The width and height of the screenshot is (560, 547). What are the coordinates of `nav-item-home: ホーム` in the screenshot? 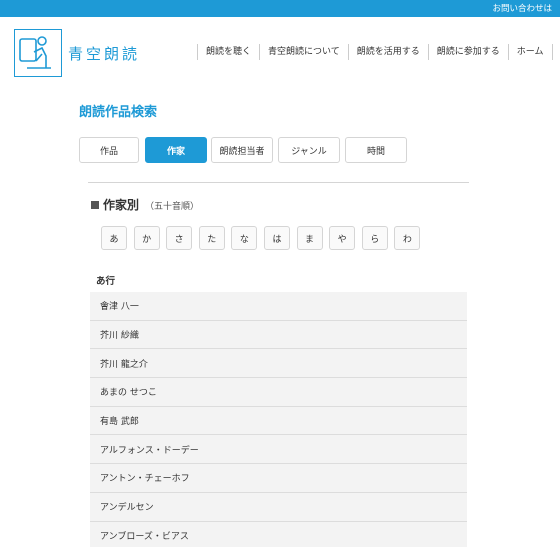 It's located at (530, 52).